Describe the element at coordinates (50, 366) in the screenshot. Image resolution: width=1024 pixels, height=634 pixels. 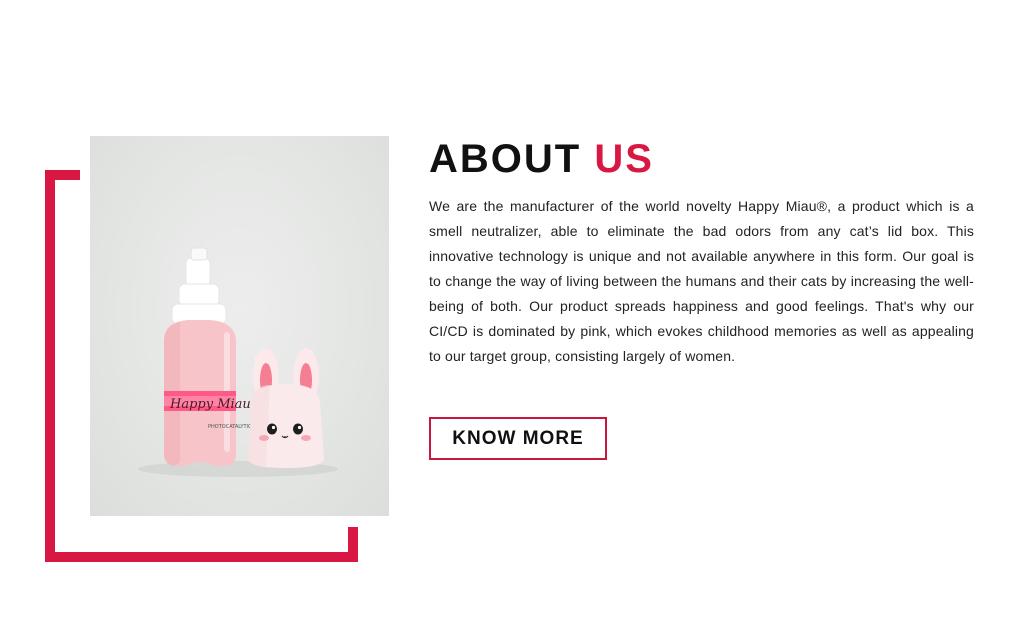
I see `frame-left-segment` at that location.